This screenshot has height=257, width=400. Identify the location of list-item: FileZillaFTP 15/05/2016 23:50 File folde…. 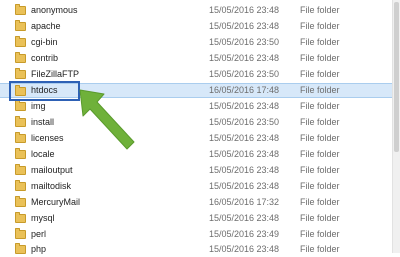
(196, 74).